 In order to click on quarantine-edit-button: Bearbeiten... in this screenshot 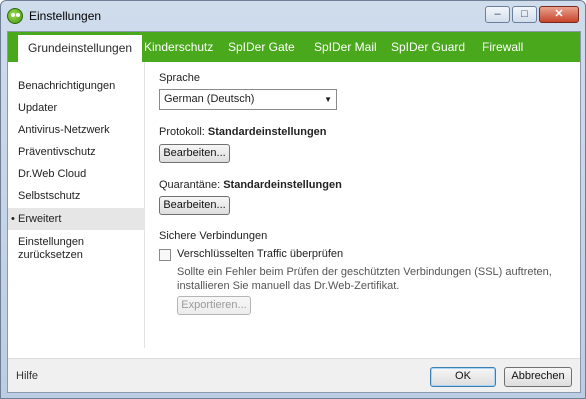, I will do `click(194, 205)`.